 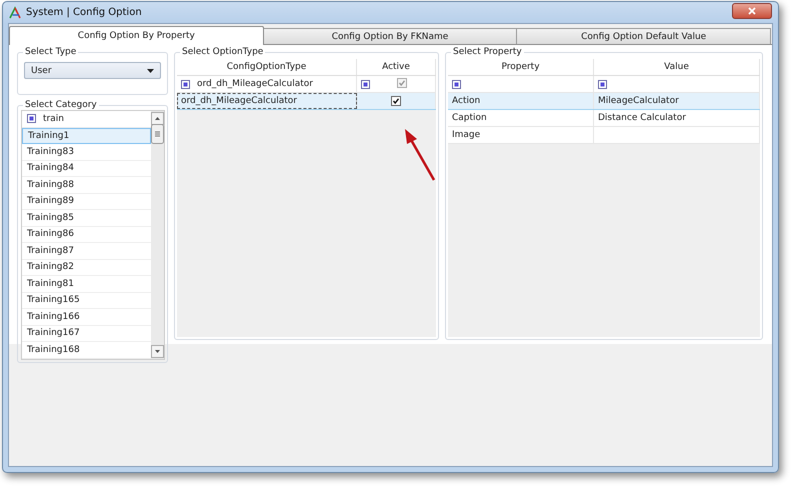 I want to click on scroll-down-icon, so click(x=157, y=351).